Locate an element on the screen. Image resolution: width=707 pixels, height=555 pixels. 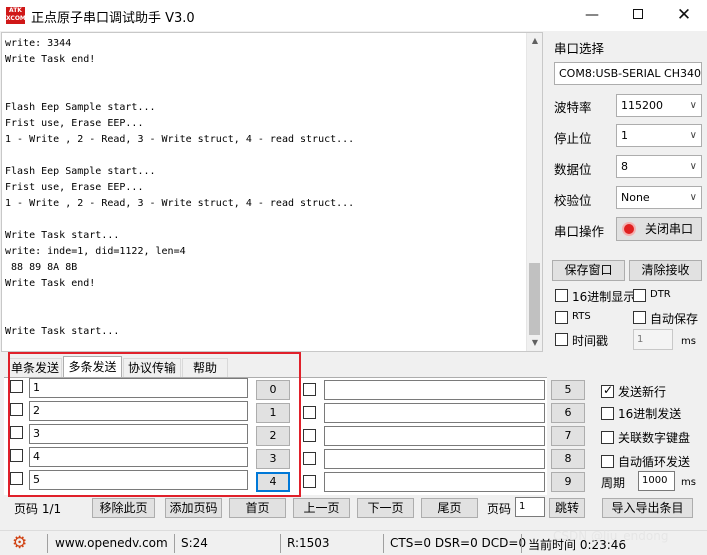
port-select-value: COM8:USB-SERIAL CH340 is located at coordinates (630, 73).